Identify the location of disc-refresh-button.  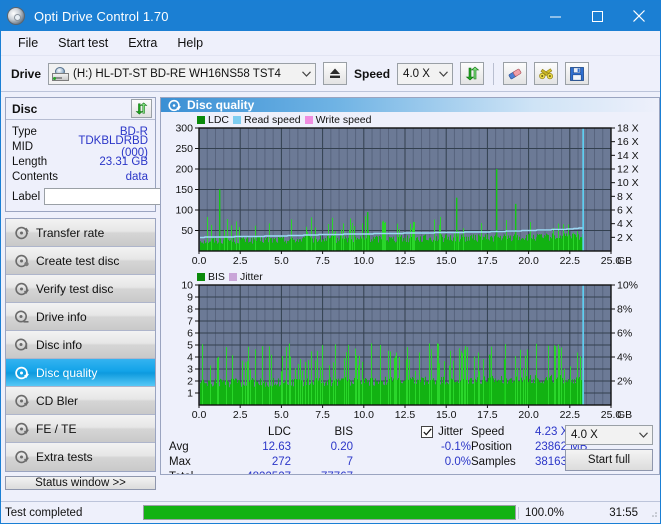
(141, 108).